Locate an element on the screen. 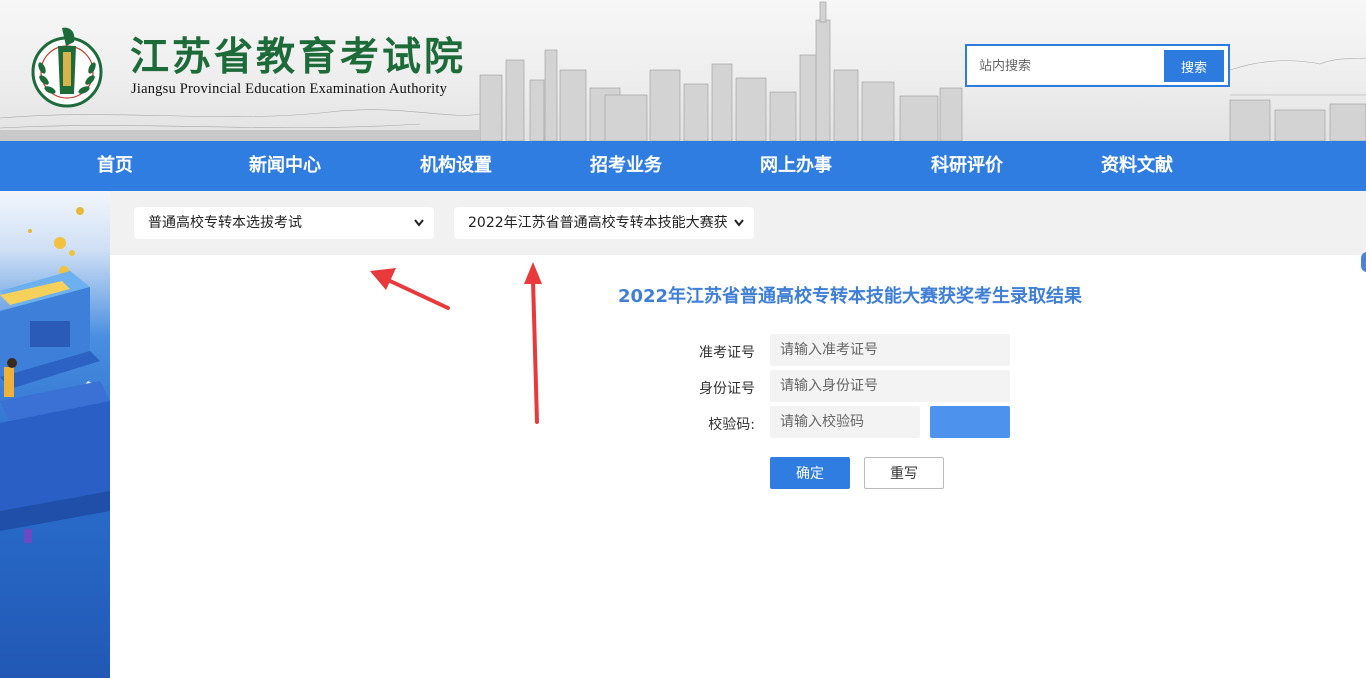 Image resolution: width=1366 pixels, height=678 pixels. nav-item-news: 新闻中心 is located at coordinates (285, 166).